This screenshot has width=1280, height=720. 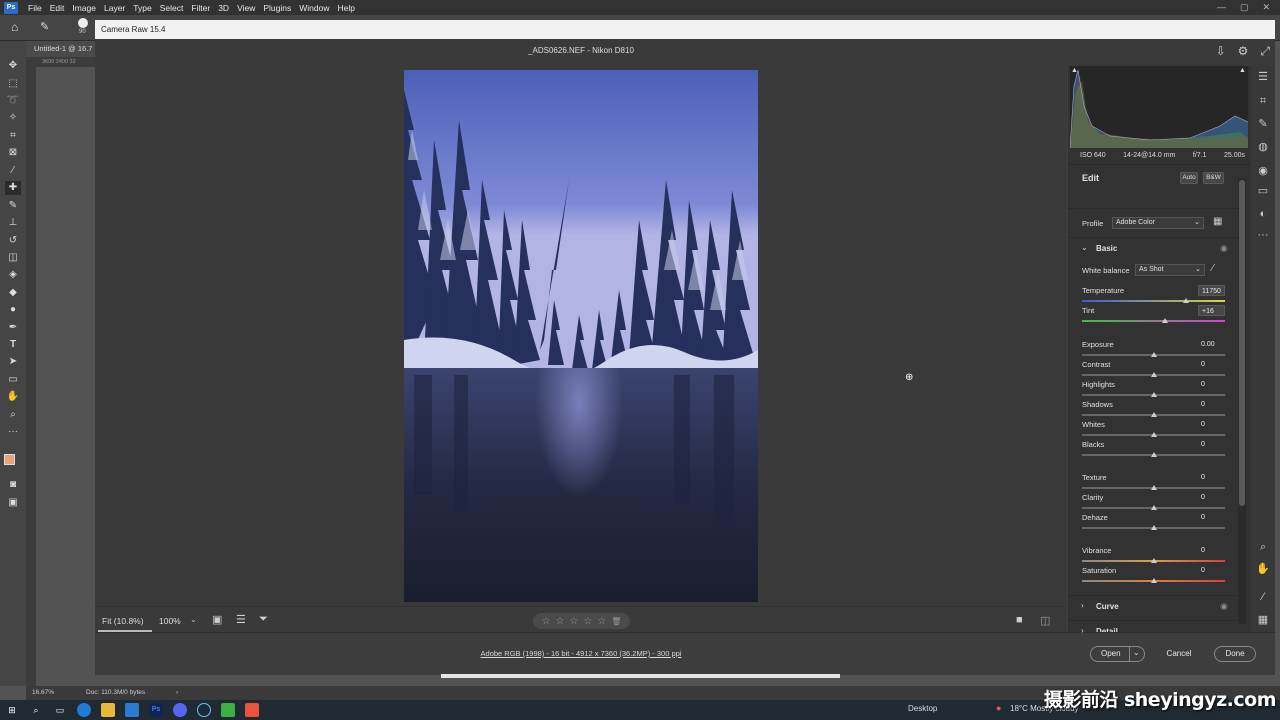 I want to click on menu-edit: Edit, so click(x=57, y=8).